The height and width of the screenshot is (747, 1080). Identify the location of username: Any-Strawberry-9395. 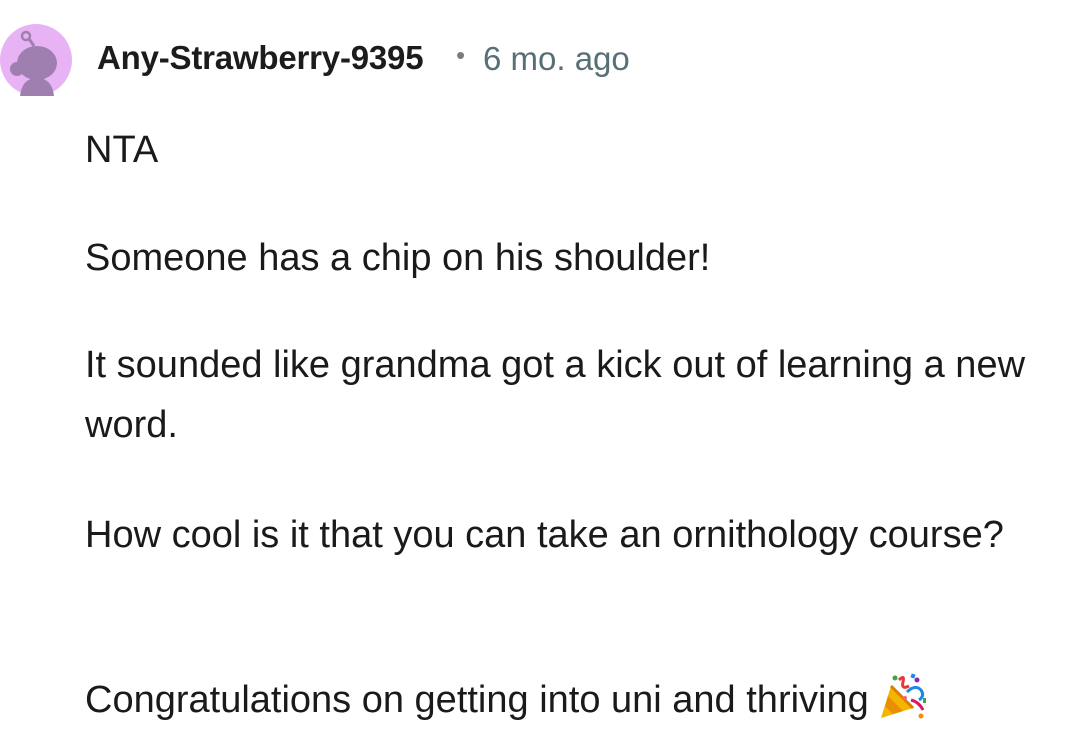
(260, 58).